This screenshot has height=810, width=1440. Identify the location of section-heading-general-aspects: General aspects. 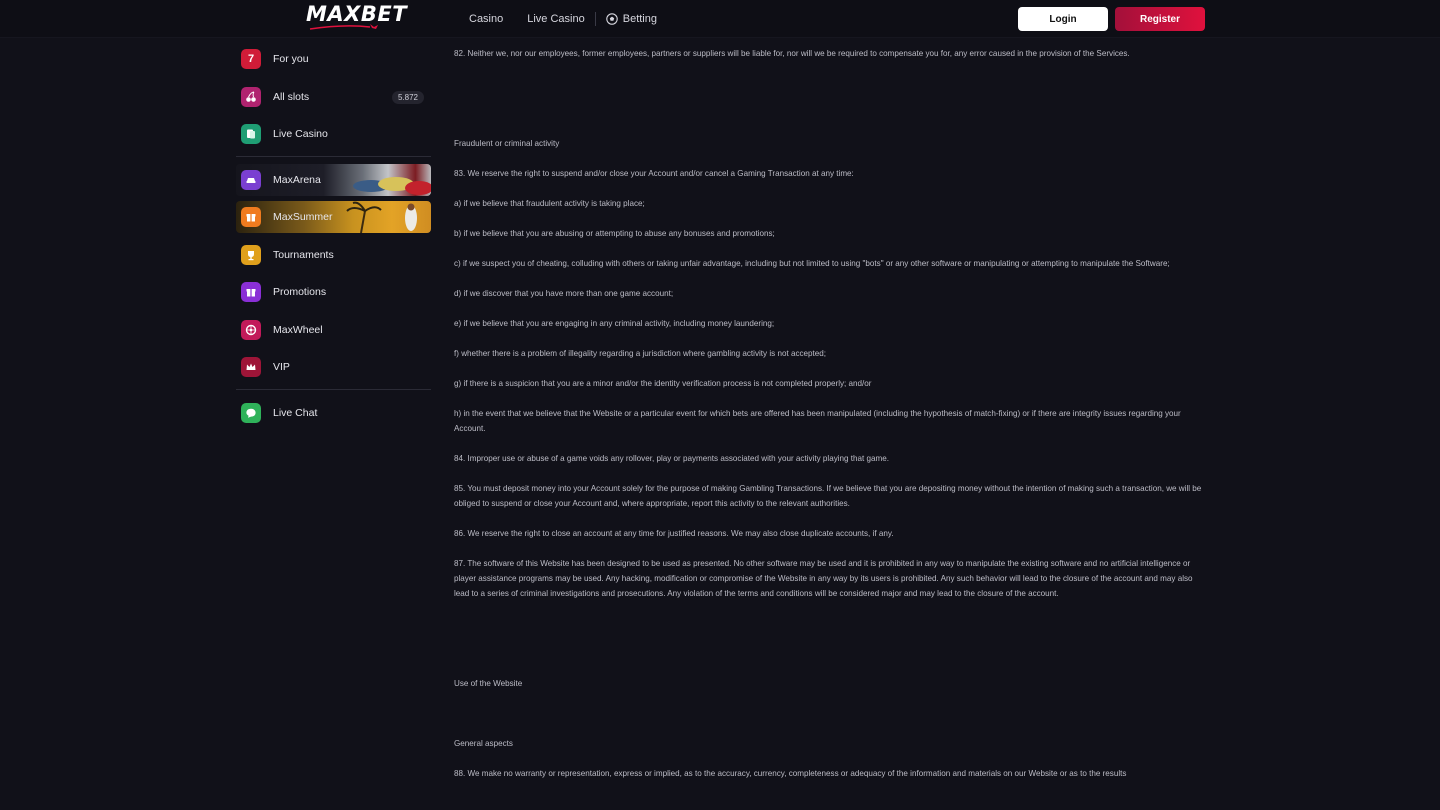
(483, 743).